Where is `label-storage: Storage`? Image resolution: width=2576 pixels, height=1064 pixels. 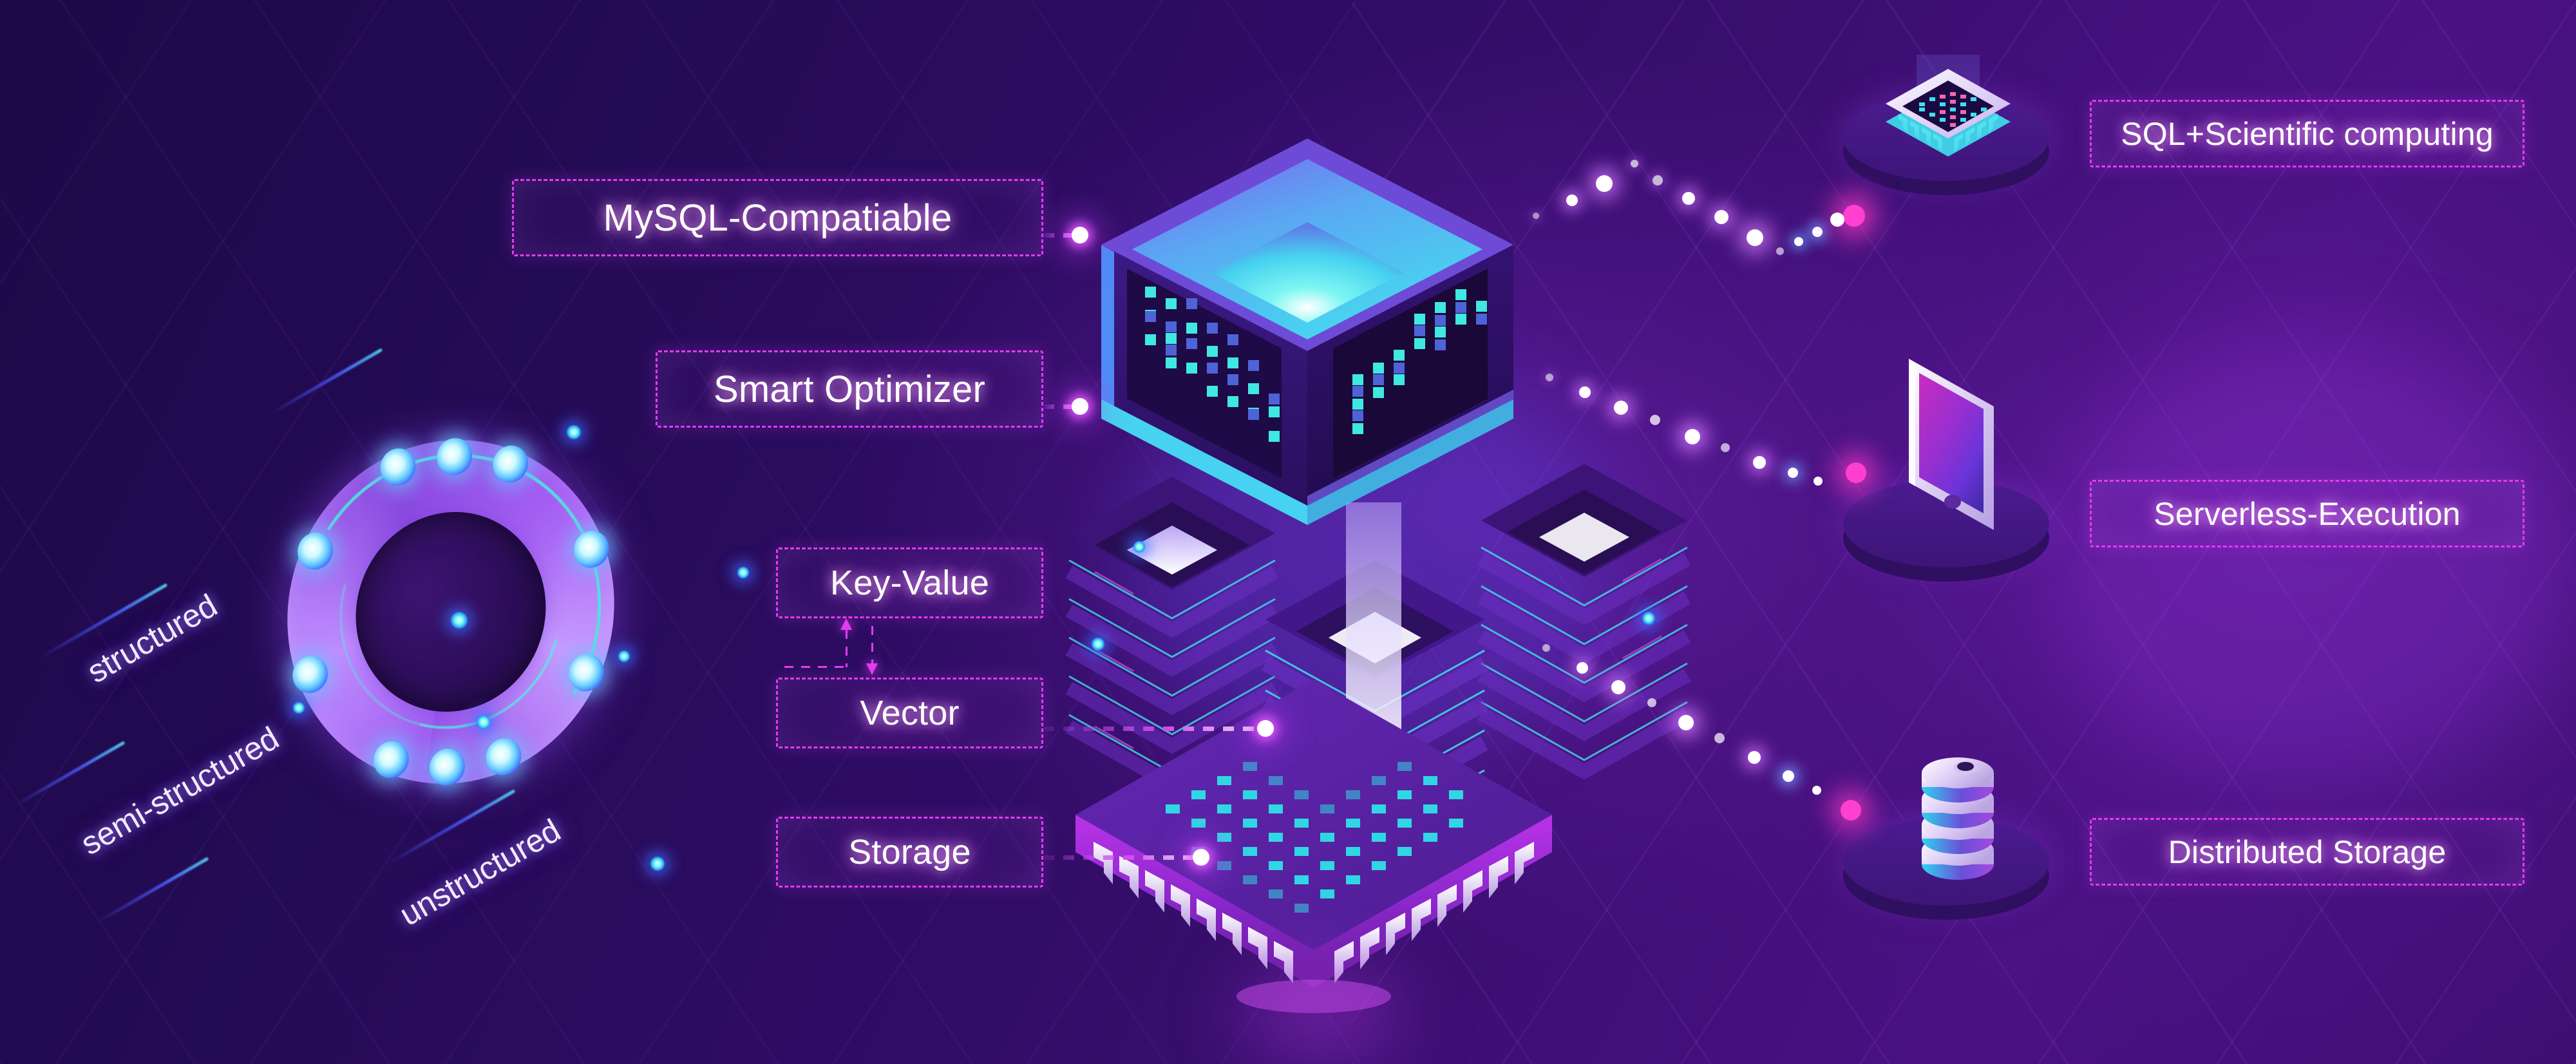
label-storage: Storage is located at coordinates (910, 852).